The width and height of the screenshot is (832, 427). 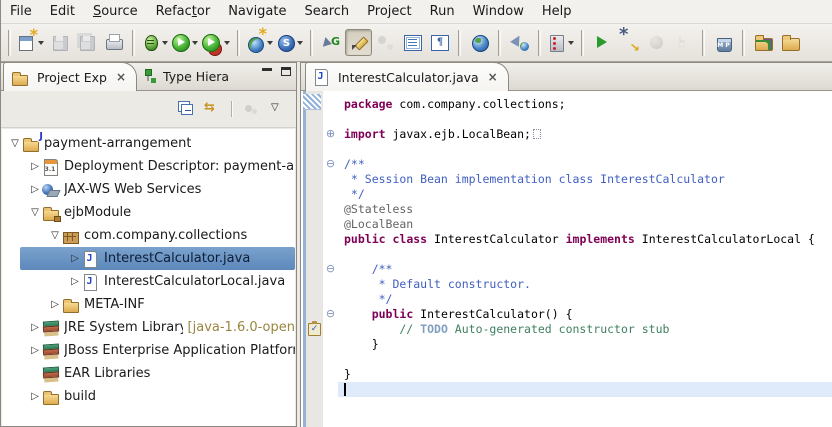 I want to click on resume-button, so click(x=602, y=42).